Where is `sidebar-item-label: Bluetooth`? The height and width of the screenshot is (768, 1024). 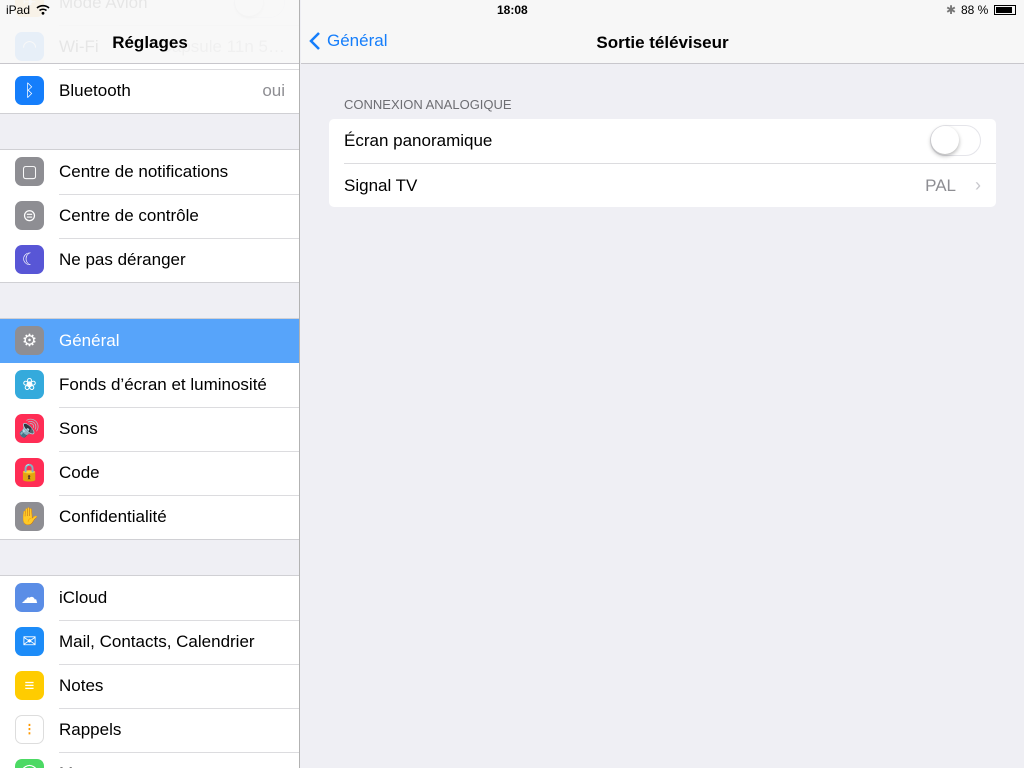
sidebar-item-label: Bluetooth is located at coordinates (95, 90).